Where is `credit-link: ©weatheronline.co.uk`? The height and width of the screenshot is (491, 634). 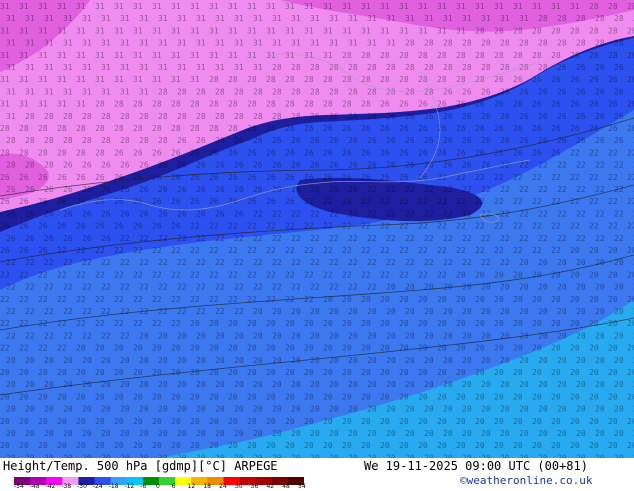
credit-link: ©weatheronline.co.uk is located at coordinates (526, 481).